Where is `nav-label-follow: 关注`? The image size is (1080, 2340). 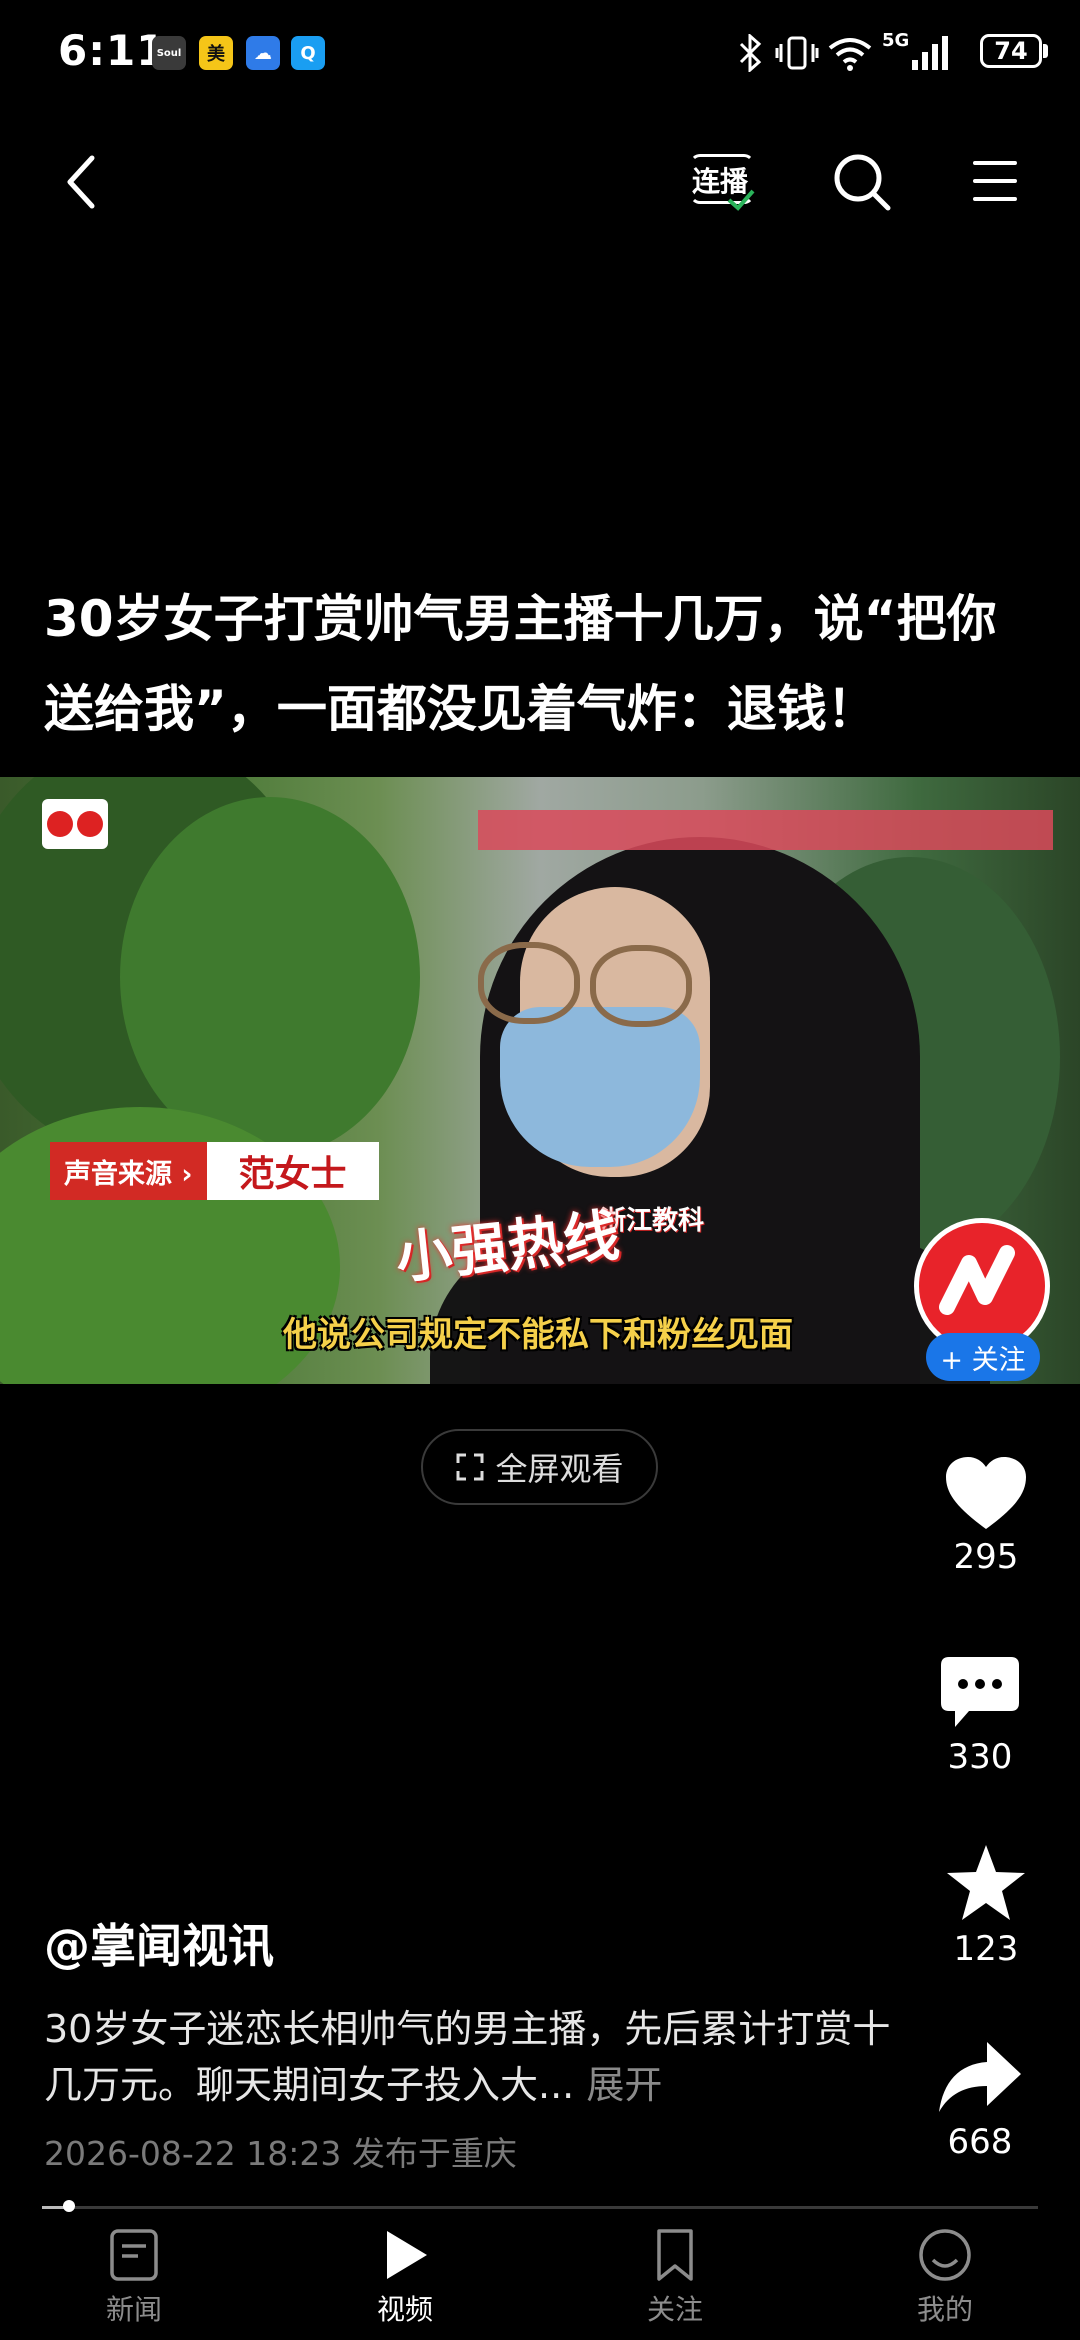 nav-label-follow: 关注 is located at coordinates (674, 2309).